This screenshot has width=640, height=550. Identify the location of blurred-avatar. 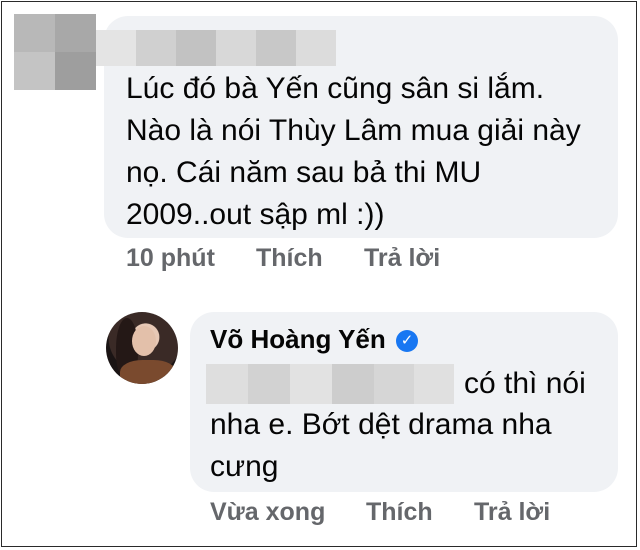
(55, 52).